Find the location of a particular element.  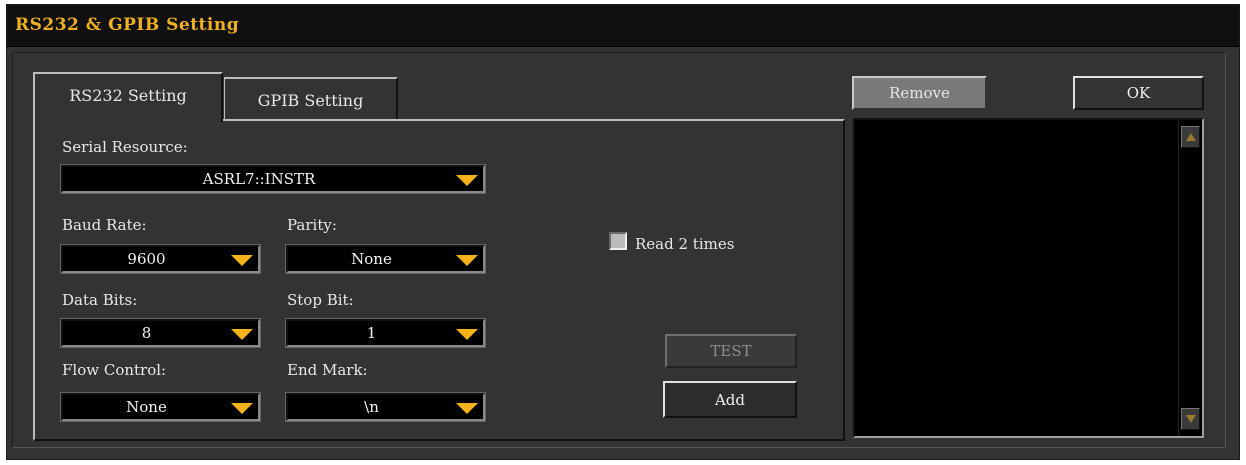

parity-select: None is located at coordinates (385, 259).